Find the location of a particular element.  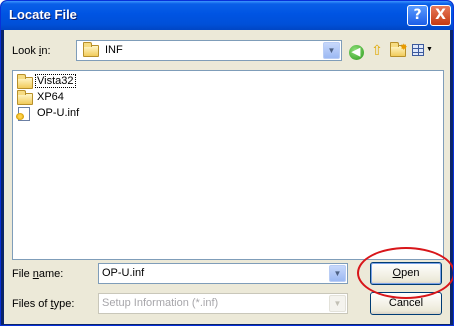

open-button-label: Open is located at coordinates (406, 273).